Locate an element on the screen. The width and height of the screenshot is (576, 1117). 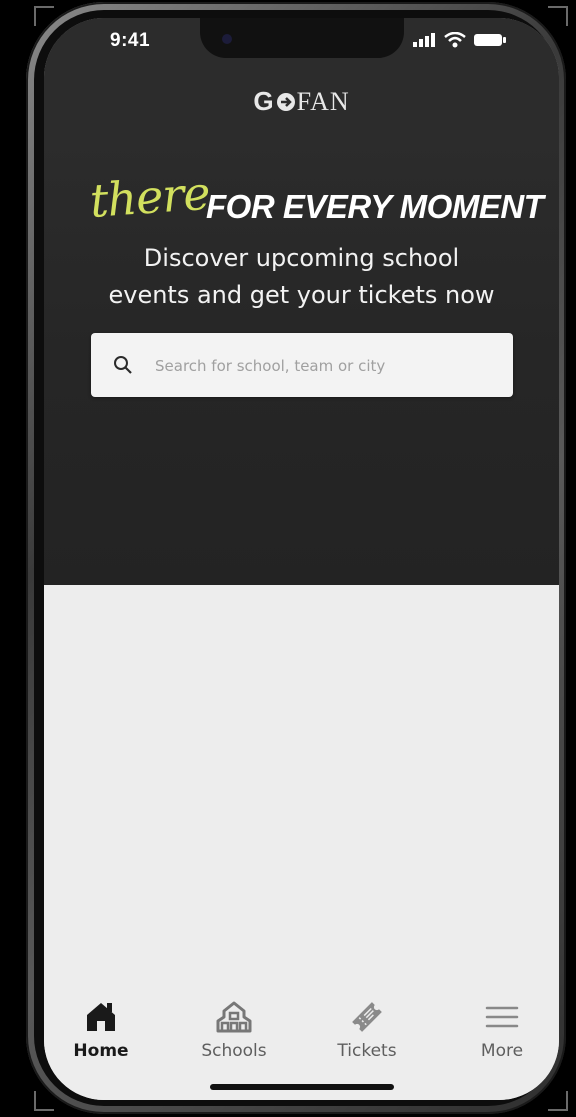
status-icons is located at coordinates (459, 40).